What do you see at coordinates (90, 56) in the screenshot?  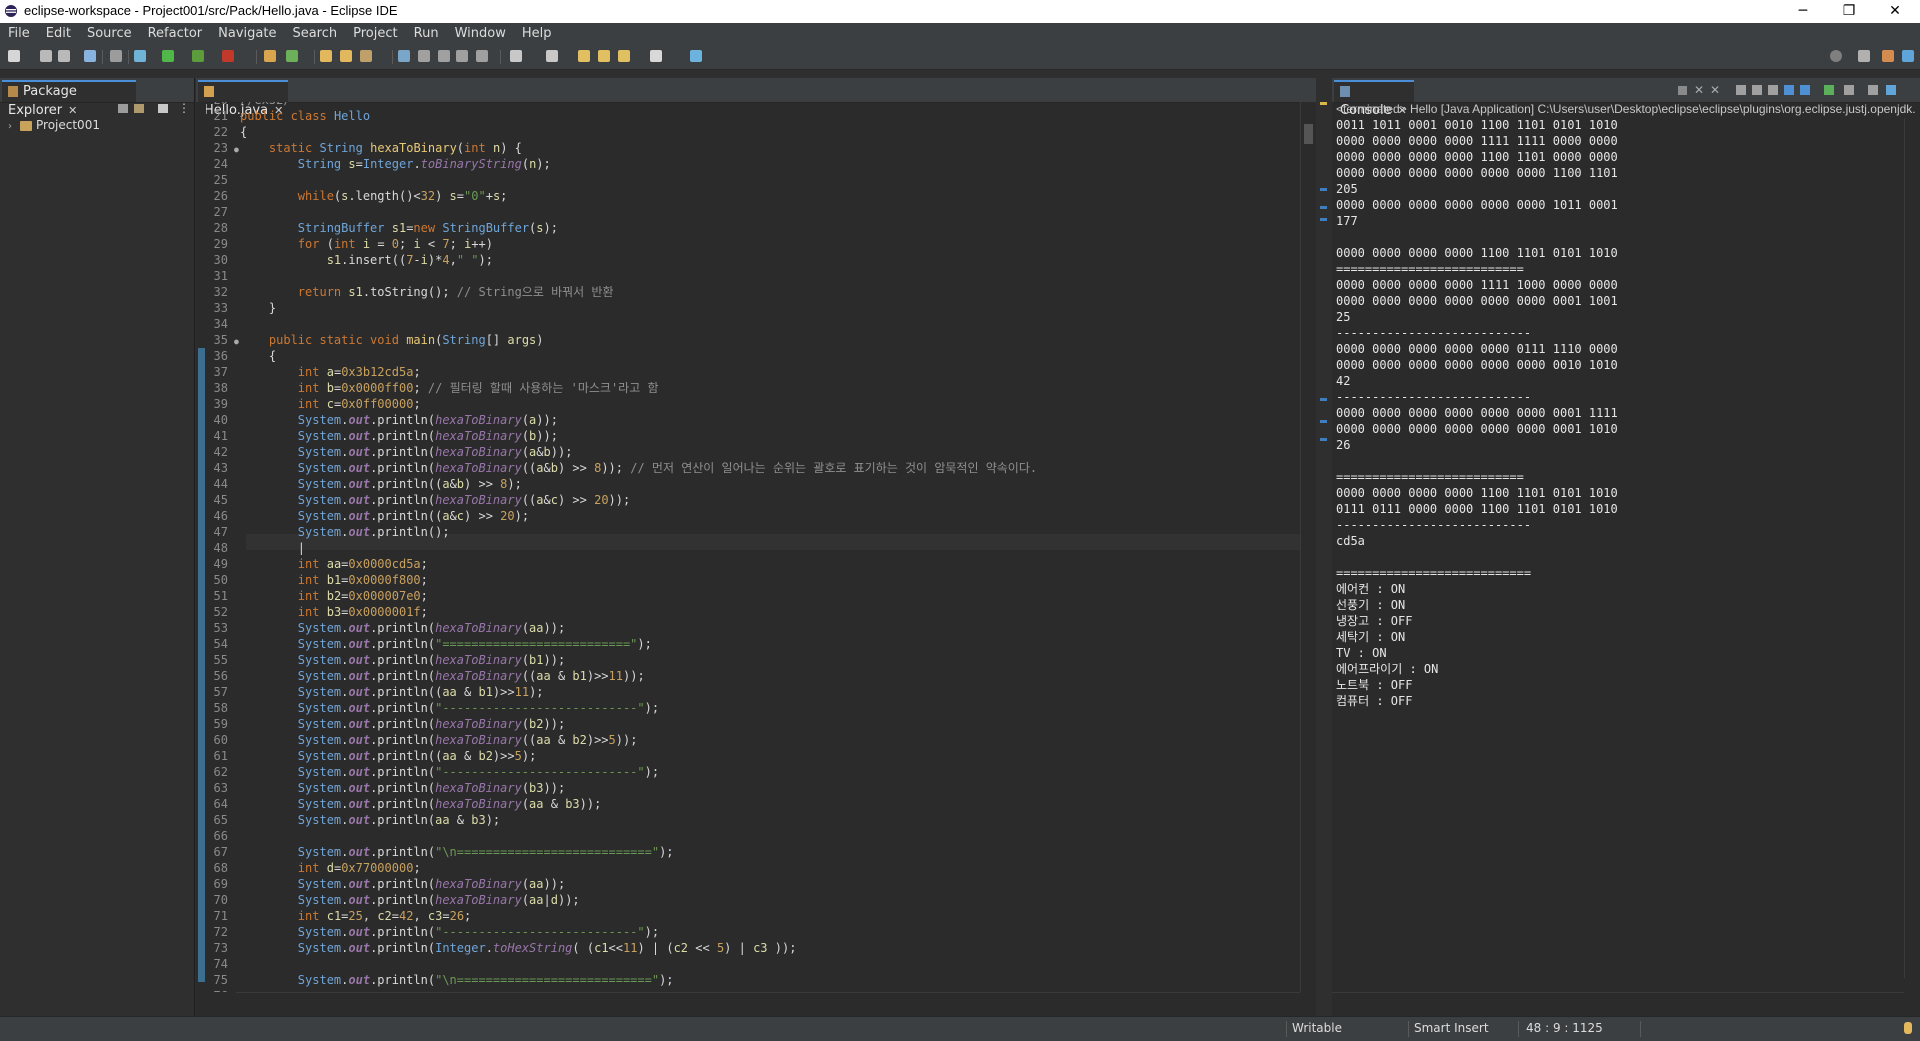 I see `terminal-icon` at bounding box center [90, 56].